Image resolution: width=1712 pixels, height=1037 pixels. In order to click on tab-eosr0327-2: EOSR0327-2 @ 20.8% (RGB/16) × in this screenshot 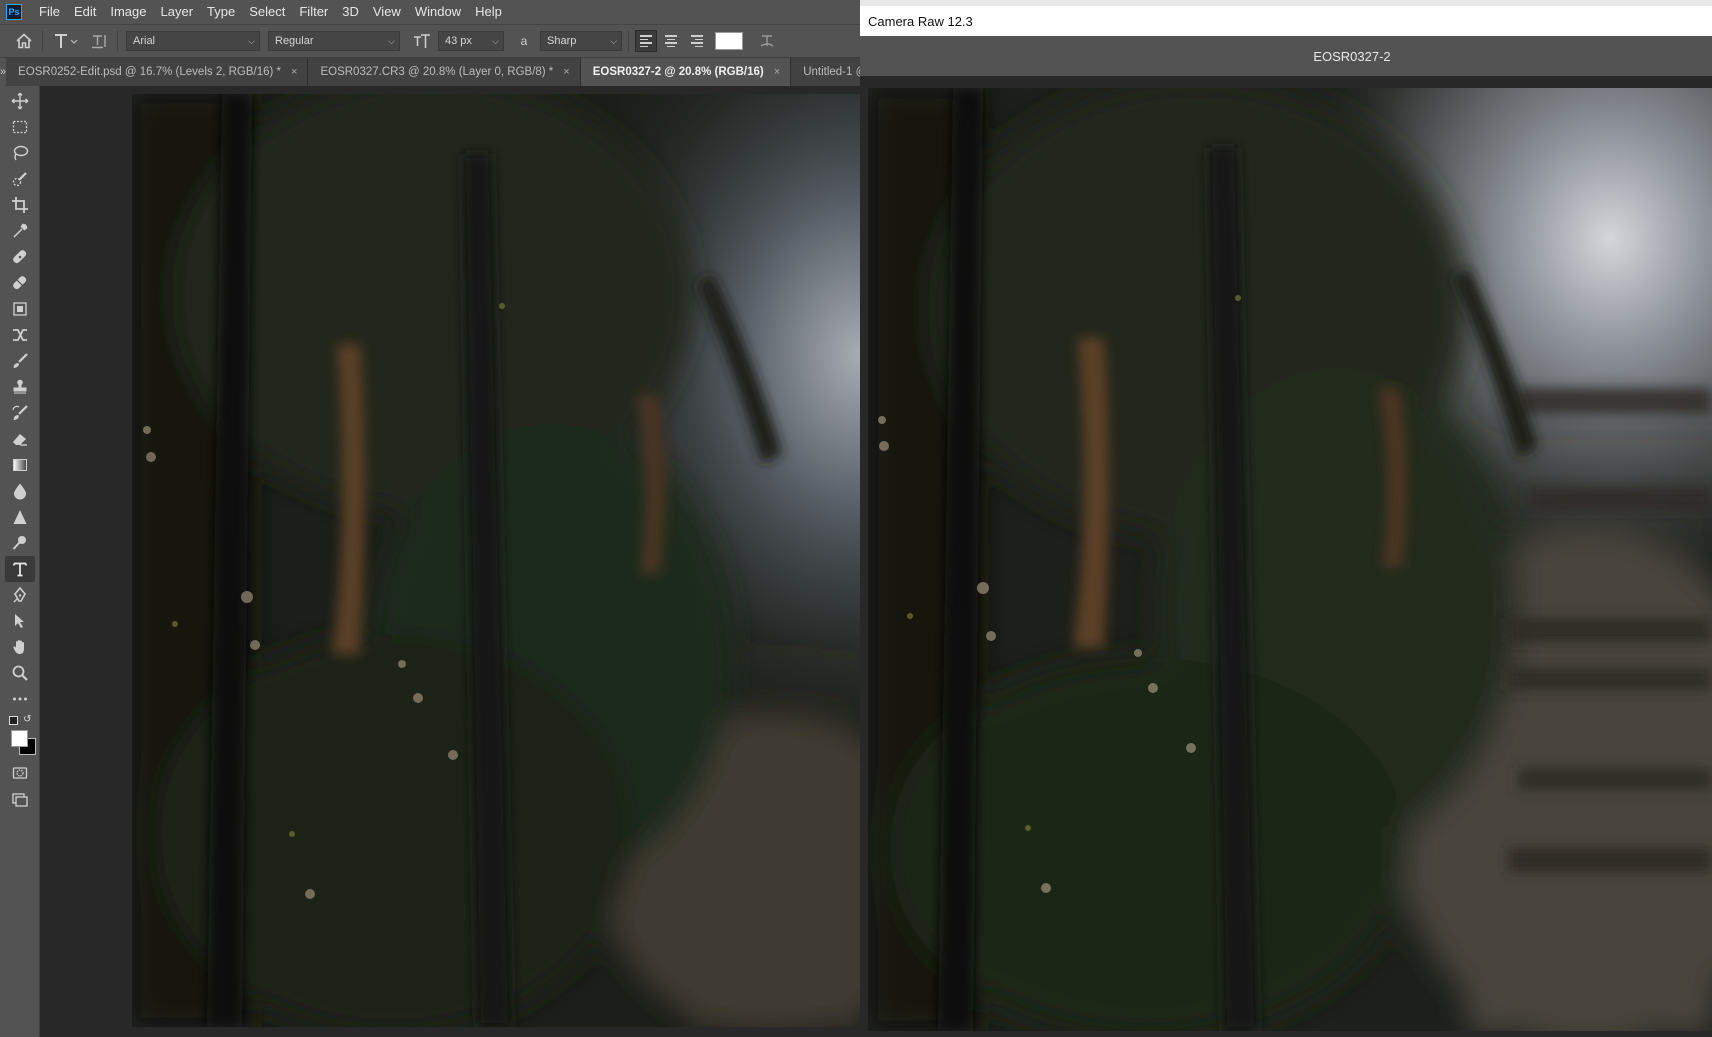, I will do `click(686, 72)`.